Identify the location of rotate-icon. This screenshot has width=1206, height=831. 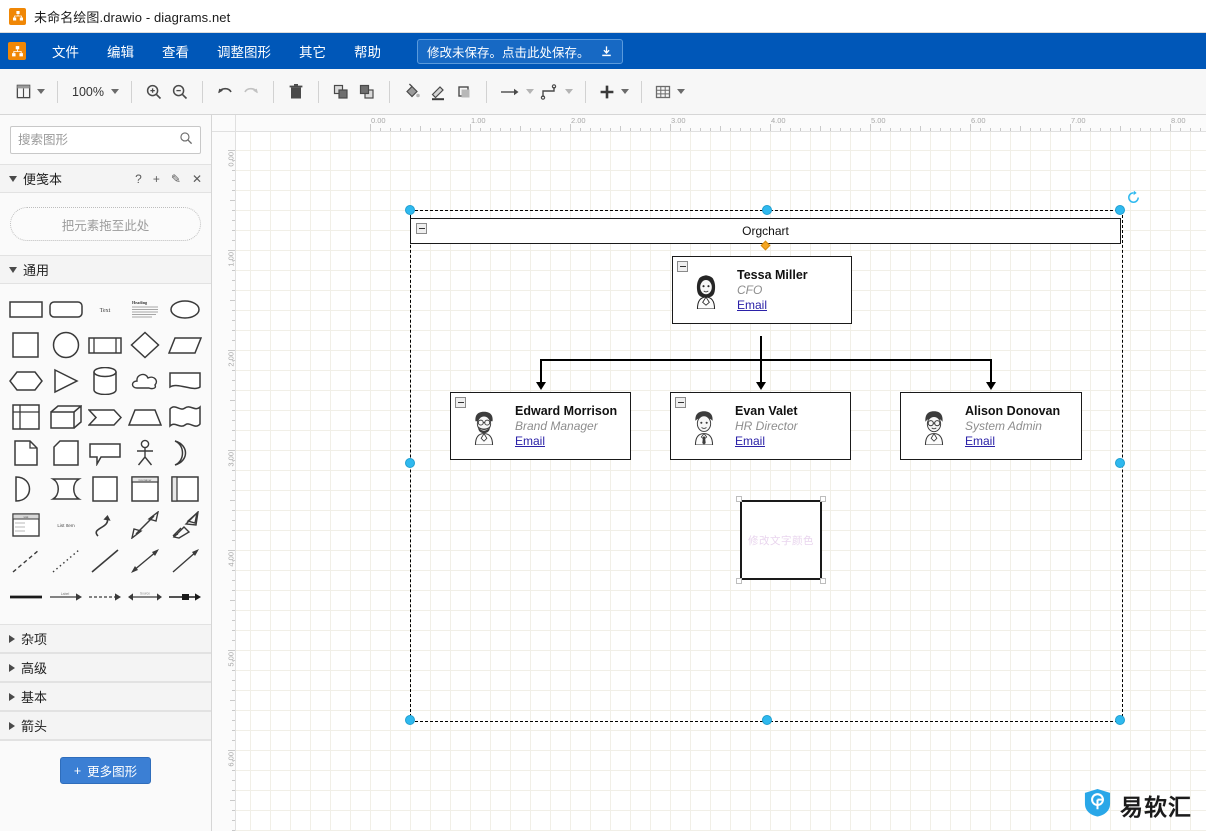
(1133, 200).